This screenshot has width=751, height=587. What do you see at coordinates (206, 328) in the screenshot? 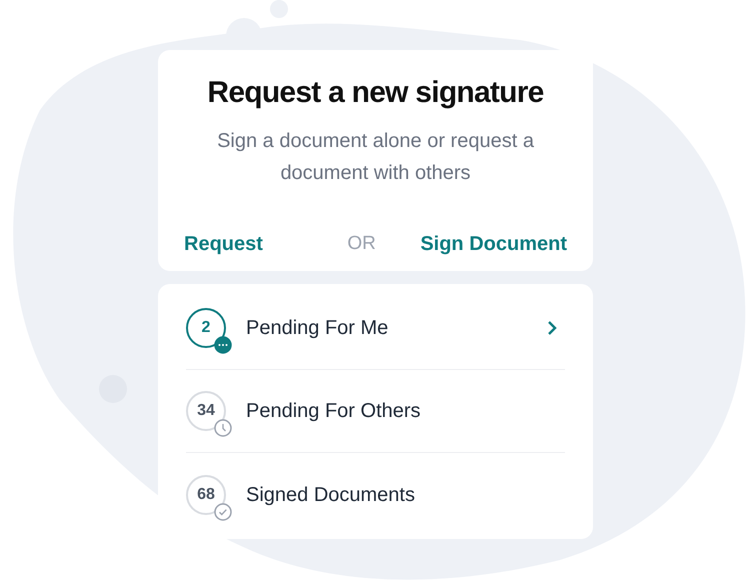
I see `count-text: 2` at bounding box center [206, 328].